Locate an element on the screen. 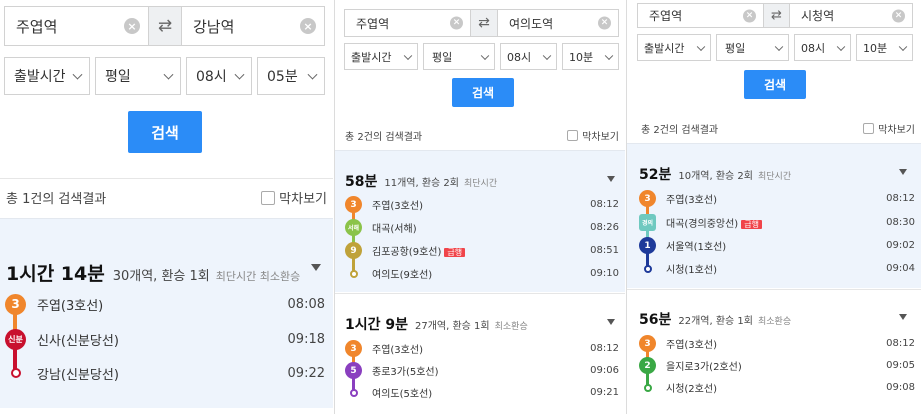 The height and width of the screenshot is (414, 921). line-badge: 3 is located at coordinates (647, 198).